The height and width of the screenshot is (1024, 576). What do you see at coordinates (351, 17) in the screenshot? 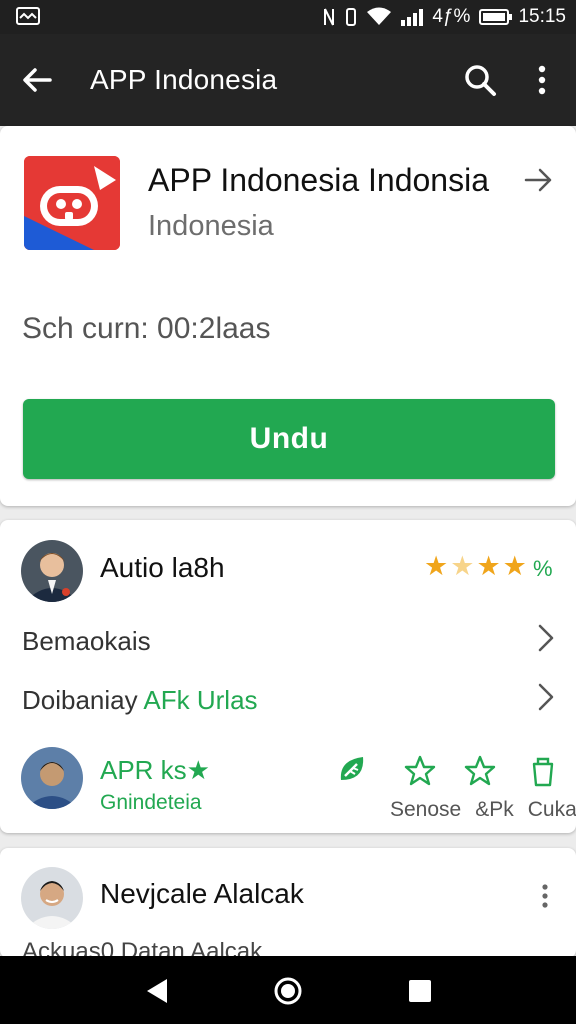
I see `vibrate-icon` at bounding box center [351, 17].